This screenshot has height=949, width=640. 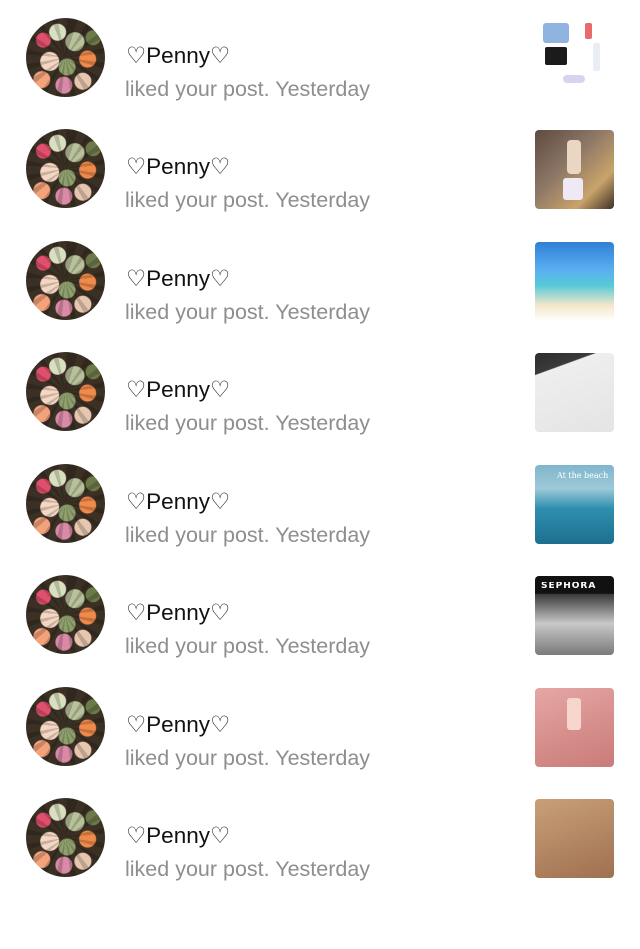 I want to click on tube-shape, so click(x=574, y=157).